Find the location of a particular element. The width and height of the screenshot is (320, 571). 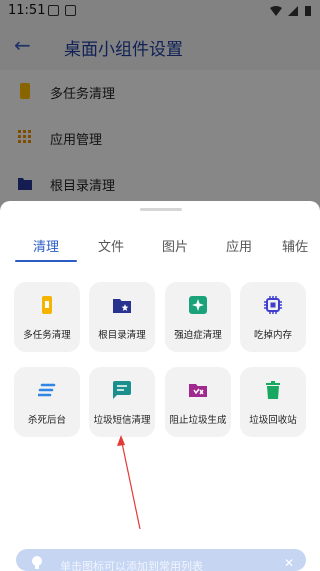

hint-banner: 单击图标可以添加到常用列表 ✕ is located at coordinates (161, 560).